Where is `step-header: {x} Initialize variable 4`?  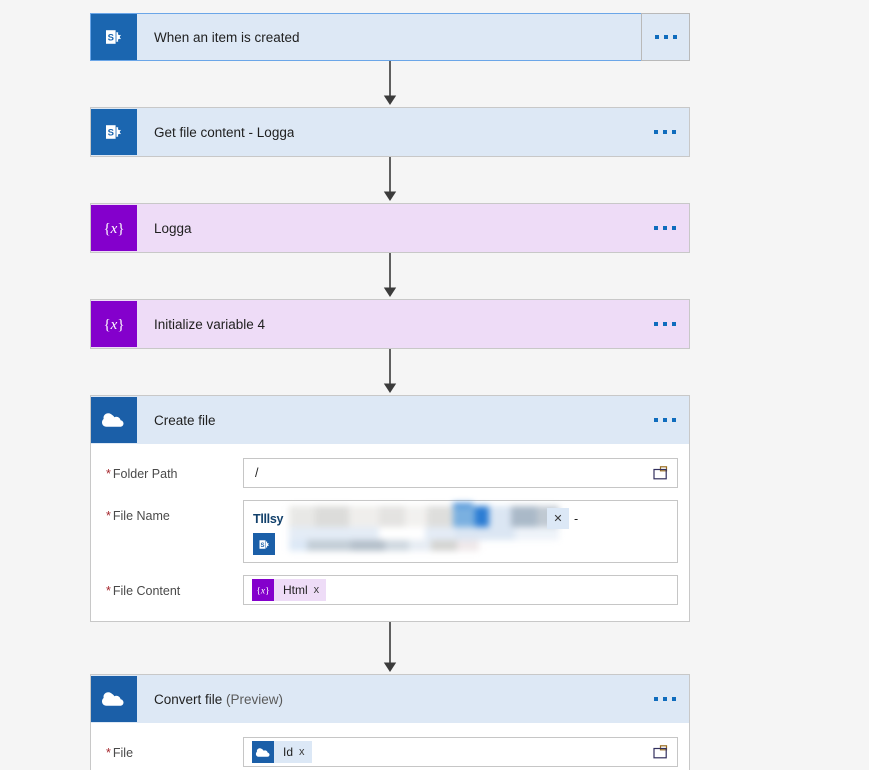 step-header: {x} Initialize variable 4 is located at coordinates (390, 324).